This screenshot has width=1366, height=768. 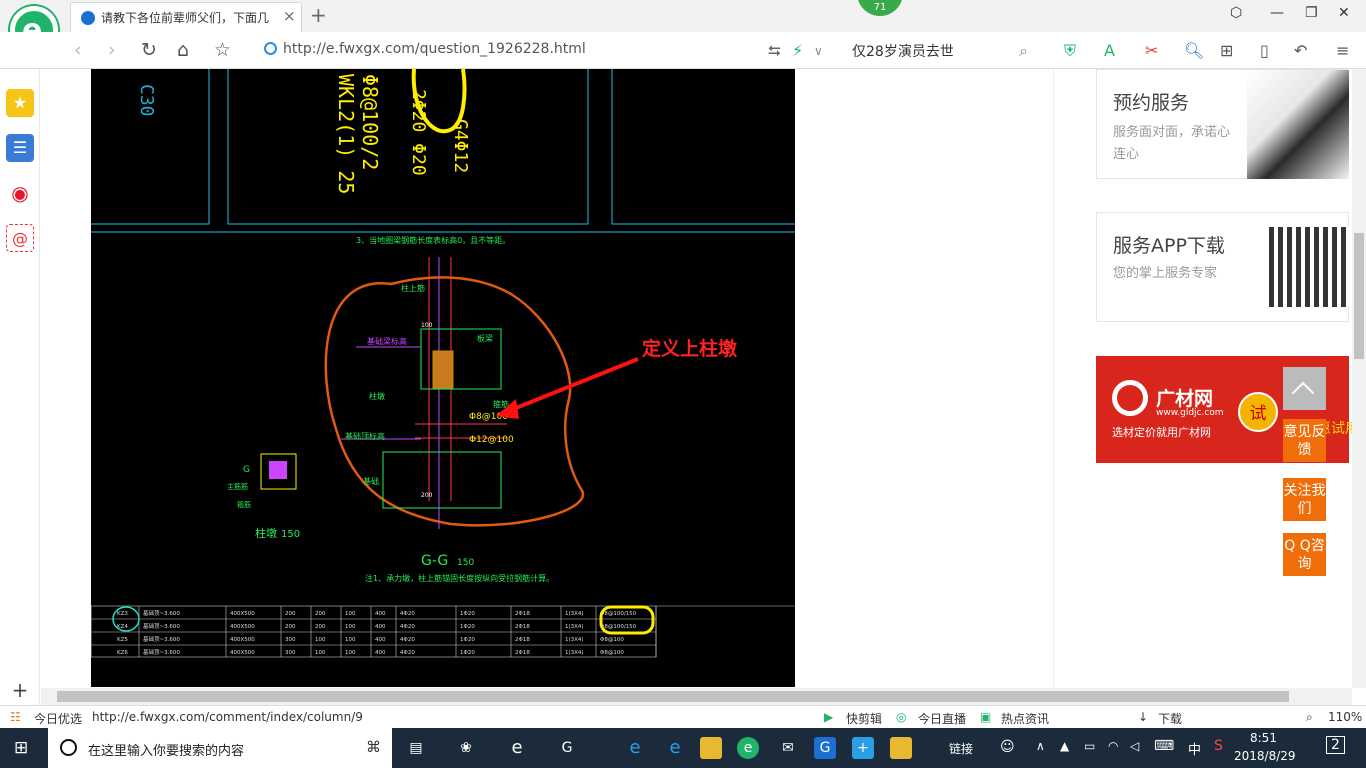 I want to click on edge-icon: e, so click(x=517, y=748).